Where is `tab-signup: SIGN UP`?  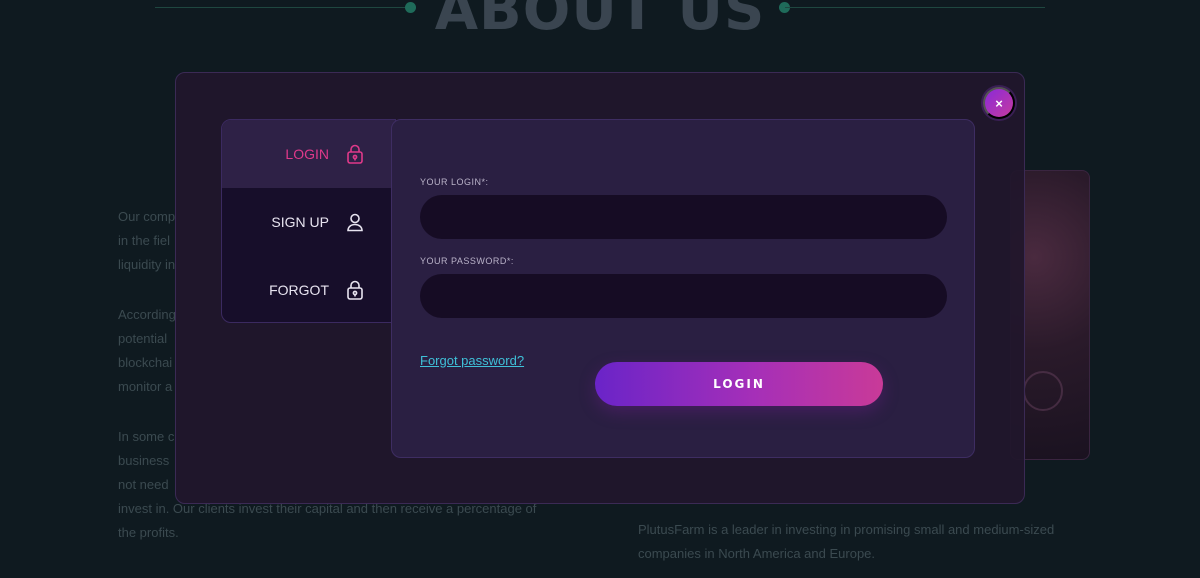 tab-signup: SIGN UP is located at coordinates (308, 222).